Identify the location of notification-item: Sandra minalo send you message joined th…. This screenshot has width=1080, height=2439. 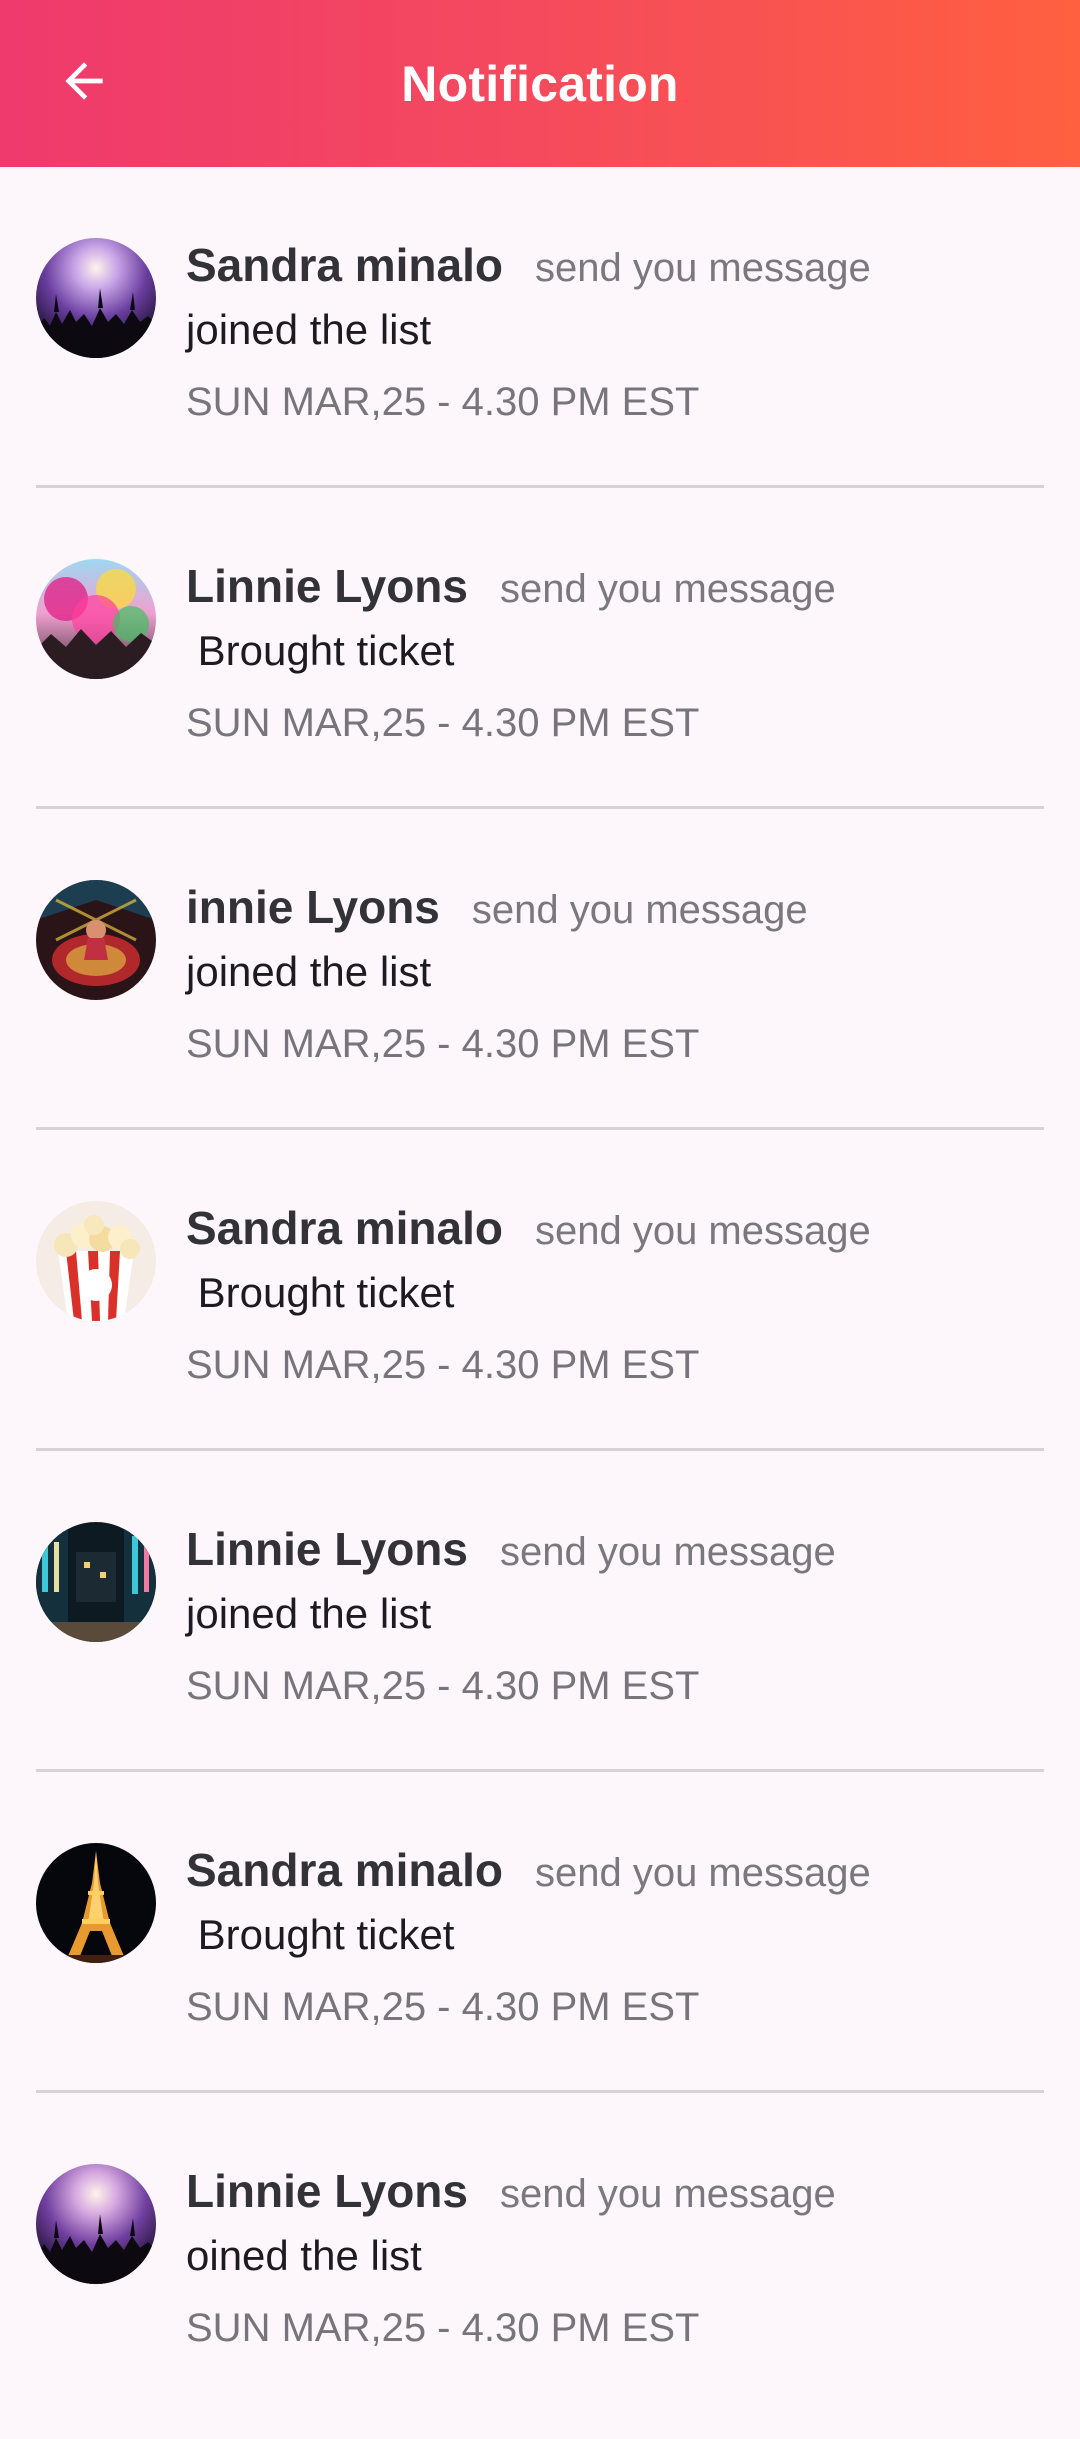
(540, 327).